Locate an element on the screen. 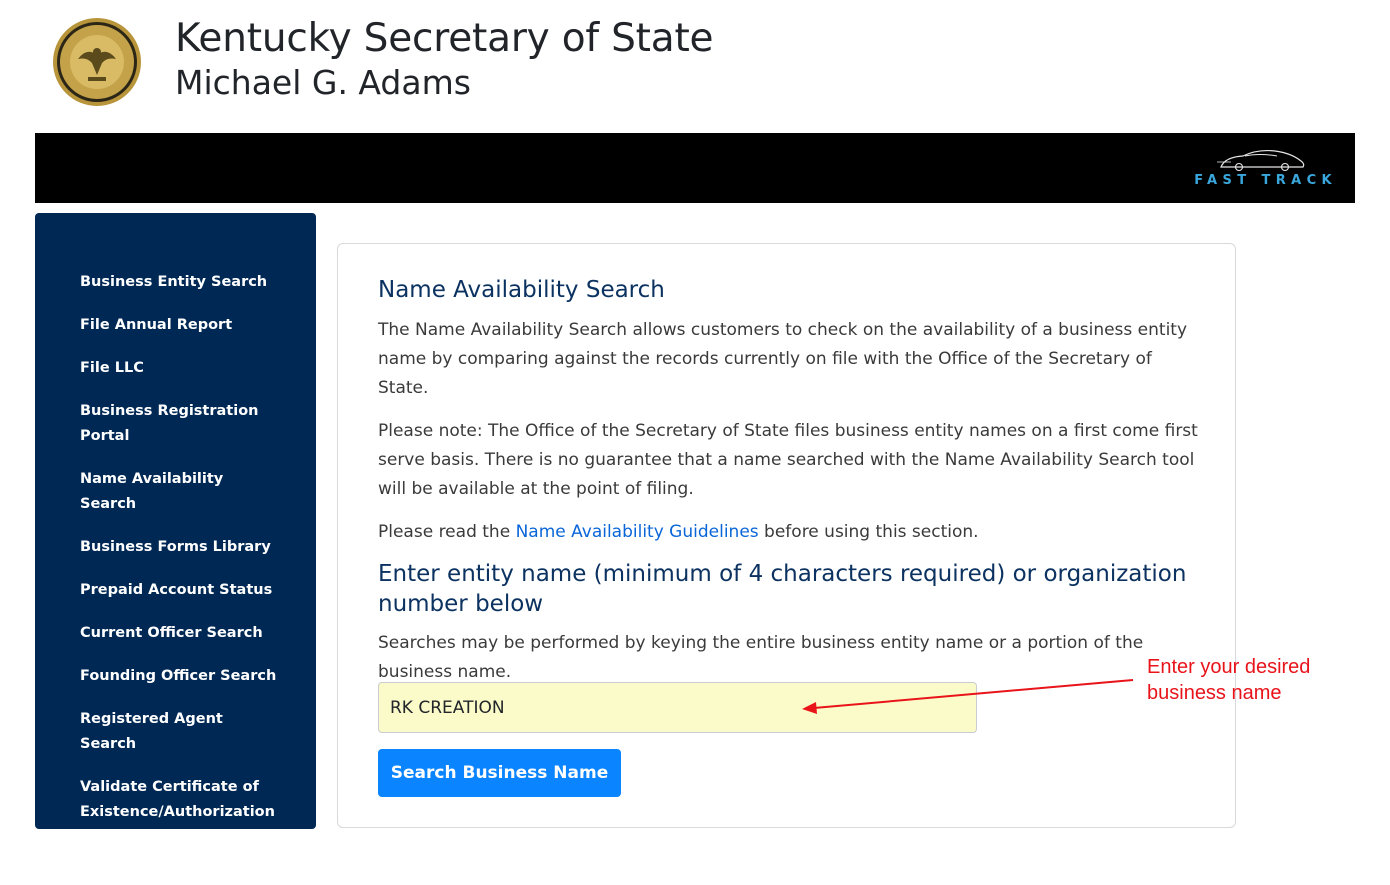 The image size is (1390, 885). guidelines-link: Name Availability Guidelines is located at coordinates (637, 532).